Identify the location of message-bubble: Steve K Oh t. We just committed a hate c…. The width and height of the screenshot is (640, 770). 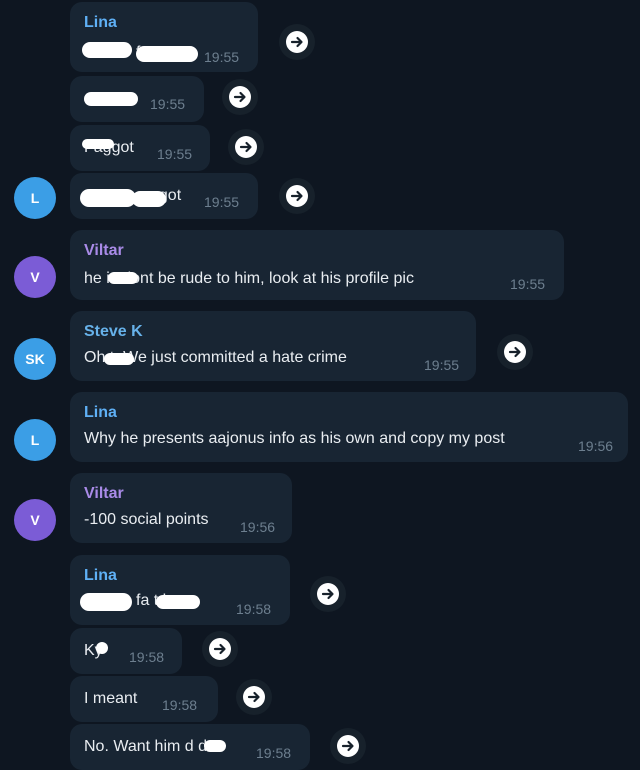
(273, 346).